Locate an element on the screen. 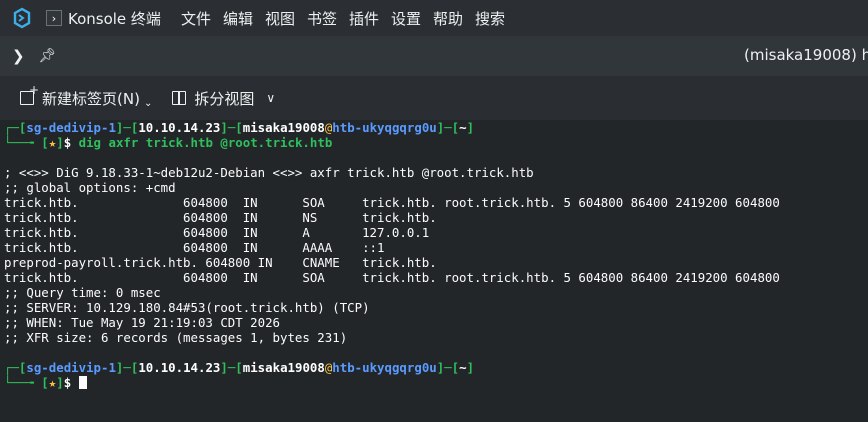  text-cursor is located at coordinates (82, 382).